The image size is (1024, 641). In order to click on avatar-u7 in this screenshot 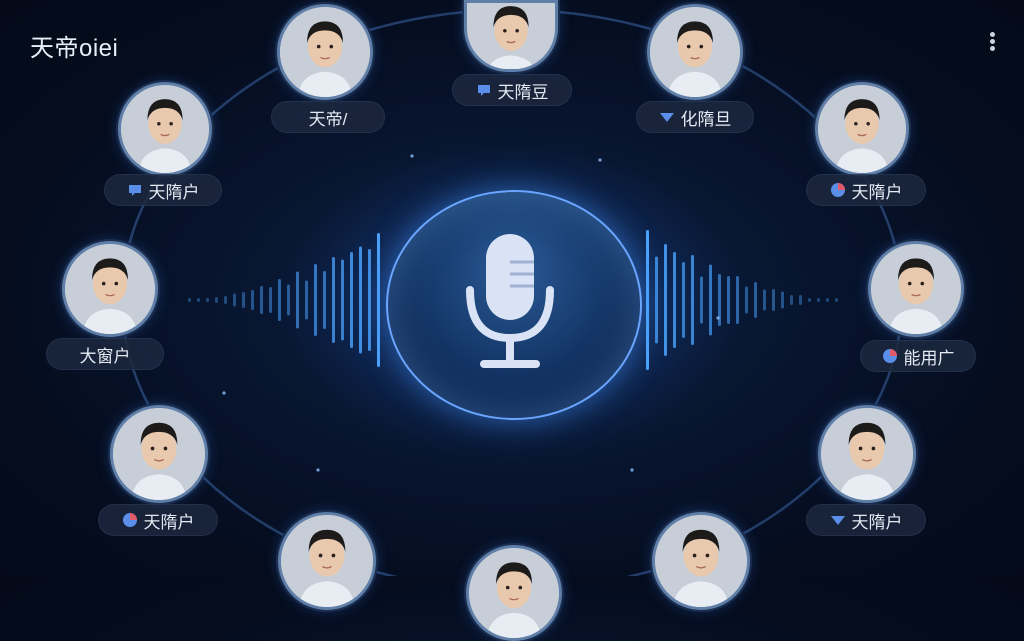, I will do `click(916, 289)`.